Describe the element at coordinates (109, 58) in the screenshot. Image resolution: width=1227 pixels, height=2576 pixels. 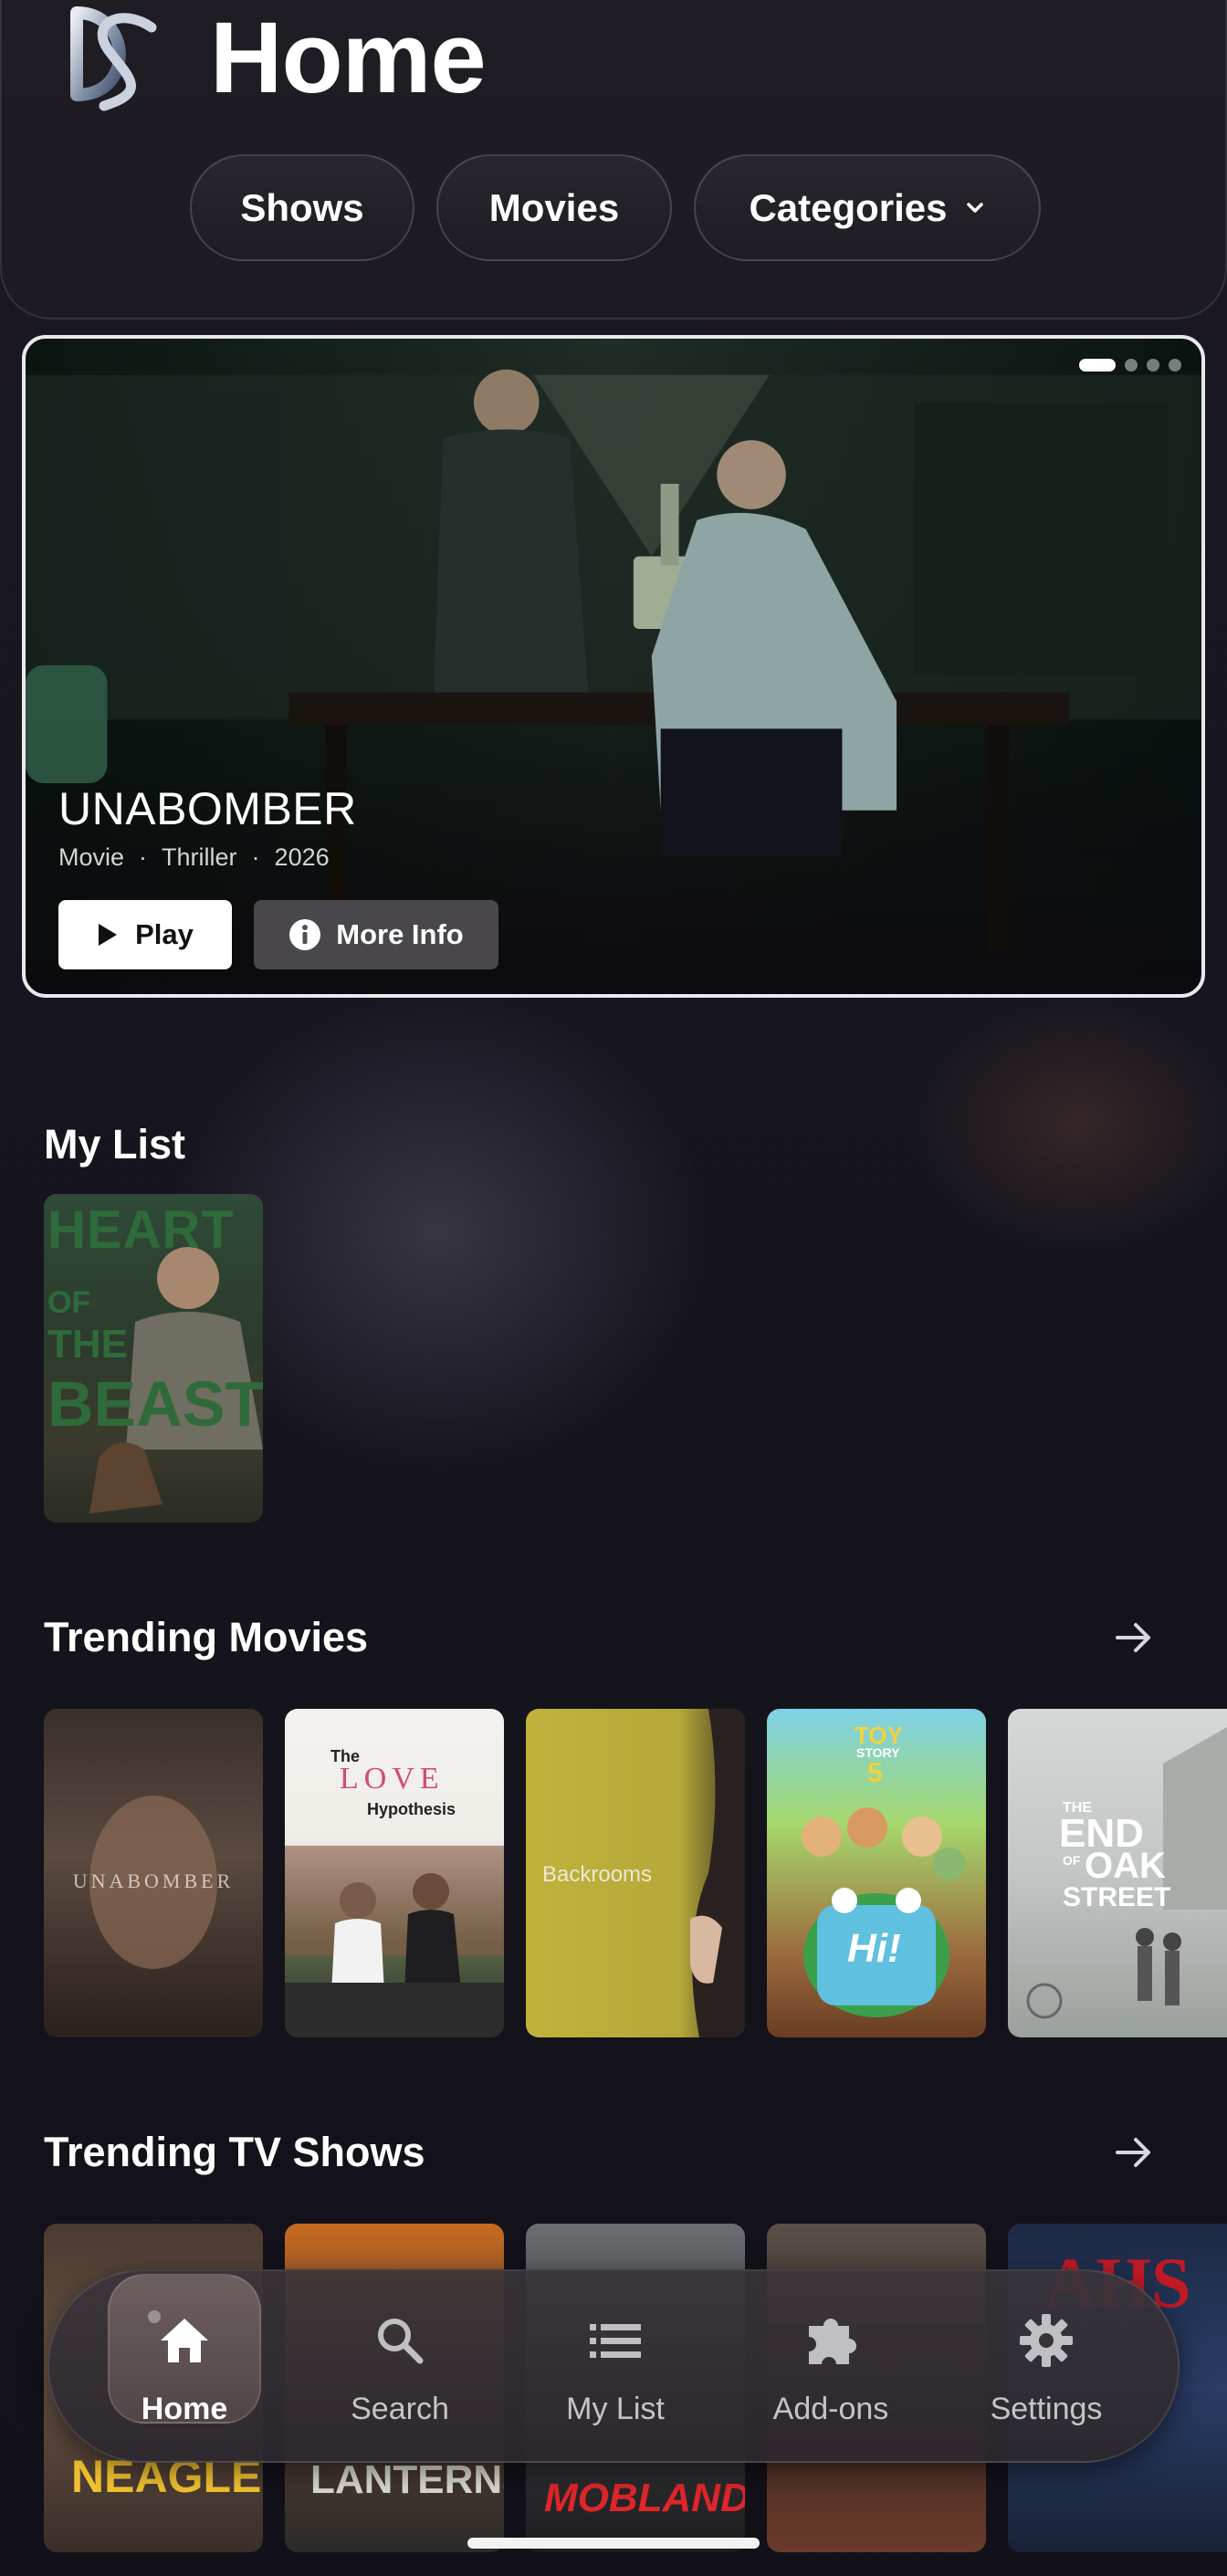
I see `ds-logo-icon` at that location.